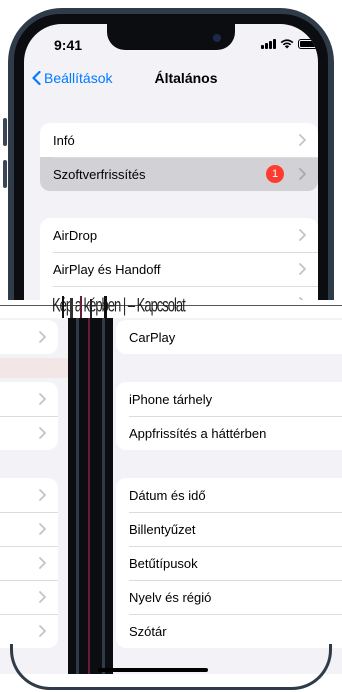 The width and height of the screenshot is (342, 692). What do you see at coordinates (217, 38) in the screenshot?
I see `camera-icon` at bounding box center [217, 38].